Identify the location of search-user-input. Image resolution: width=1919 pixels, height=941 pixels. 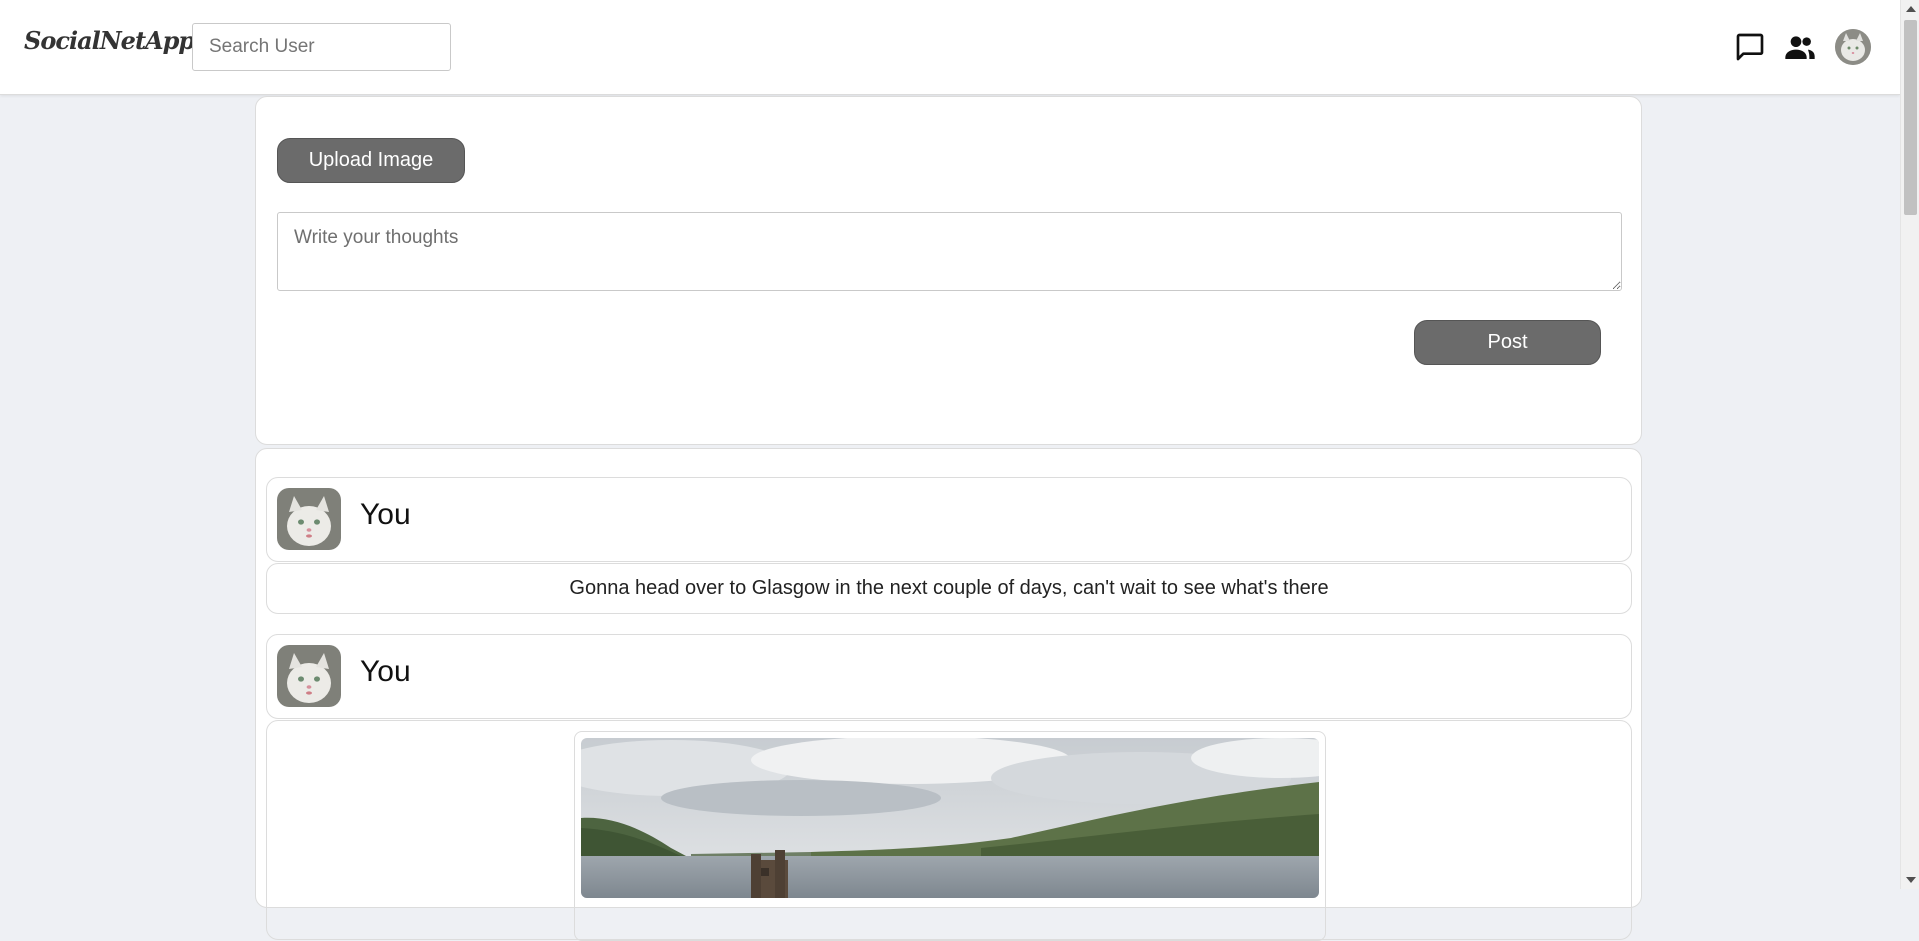
(321, 47).